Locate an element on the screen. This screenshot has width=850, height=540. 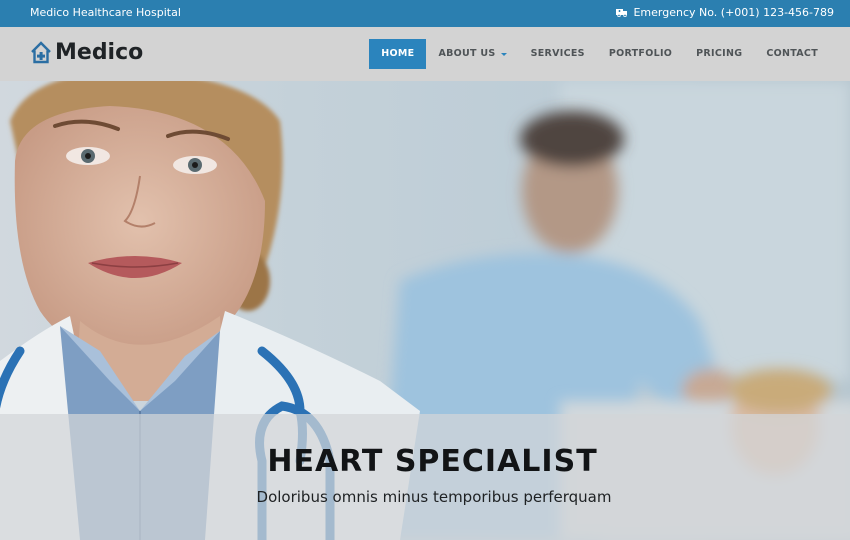
nav-home: HOME is located at coordinates (398, 54).